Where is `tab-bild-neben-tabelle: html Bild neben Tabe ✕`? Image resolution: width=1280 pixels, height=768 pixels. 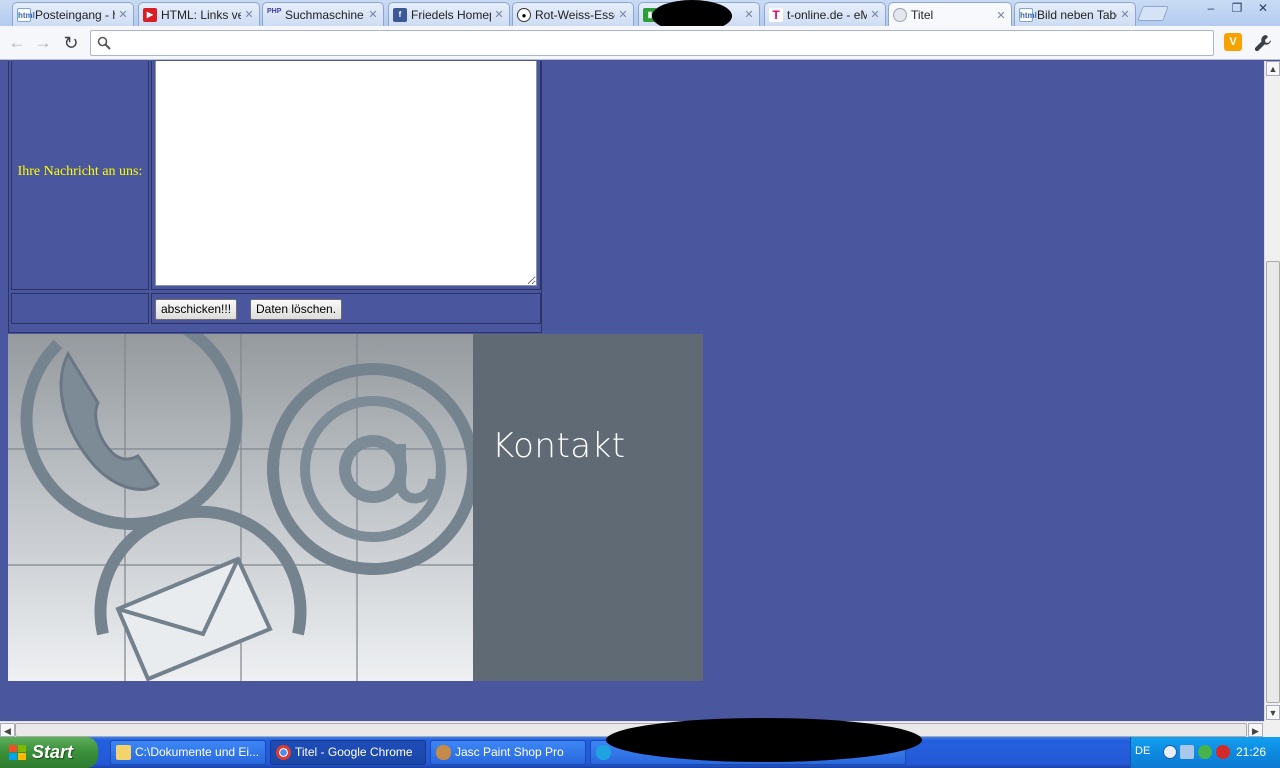 tab-bild-neben-tabelle: html Bild neben Tabe ✕ is located at coordinates (1075, 14).